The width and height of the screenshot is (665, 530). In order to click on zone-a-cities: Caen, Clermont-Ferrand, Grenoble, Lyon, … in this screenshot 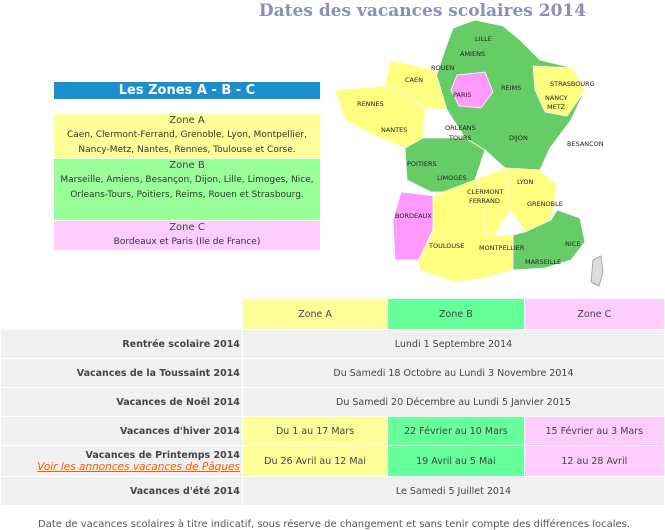, I will do `click(187, 142)`.